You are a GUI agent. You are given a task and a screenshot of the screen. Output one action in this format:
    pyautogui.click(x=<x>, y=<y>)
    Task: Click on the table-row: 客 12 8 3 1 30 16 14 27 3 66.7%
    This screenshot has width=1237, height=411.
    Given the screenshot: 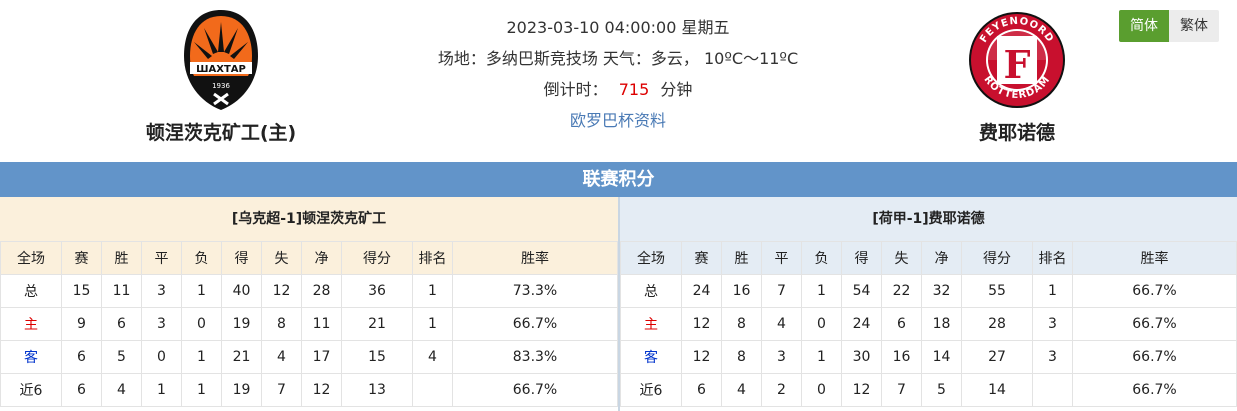 What is the action you would take?
    pyautogui.click(x=928, y=357)
    